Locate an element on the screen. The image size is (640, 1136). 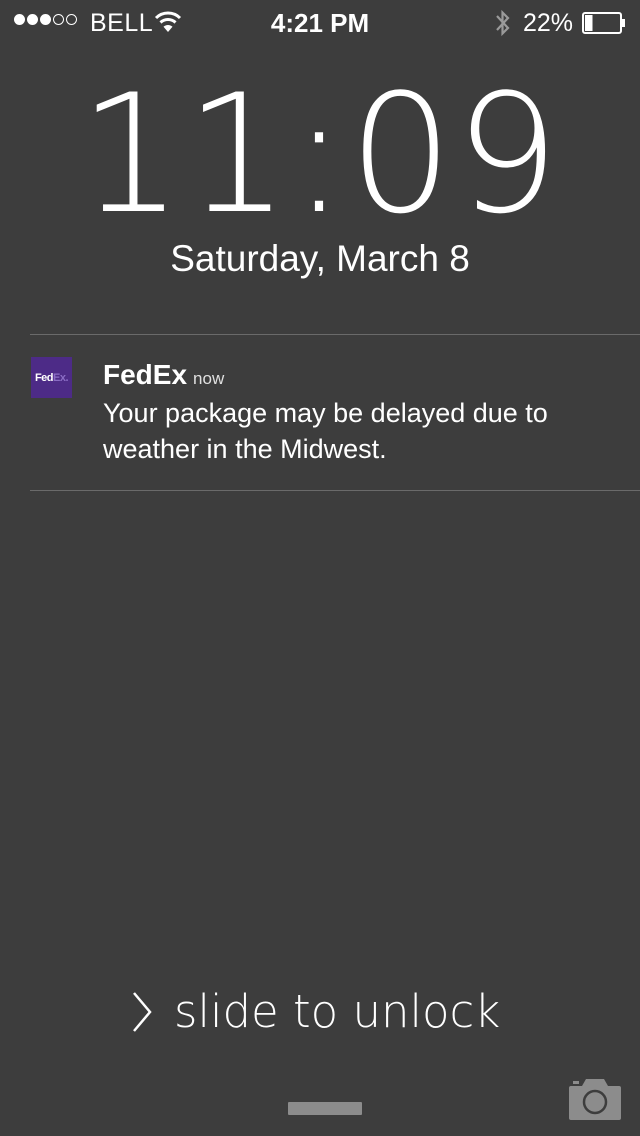
chevron-right-icon is located at coordinates (142, 1011).